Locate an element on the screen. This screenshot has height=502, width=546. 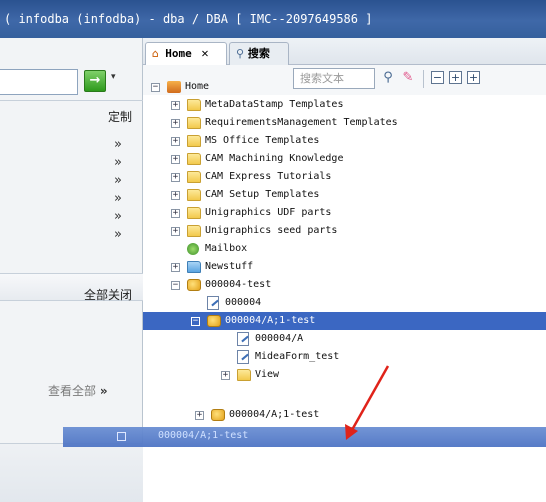
left-panel-footer is located at coordinates (71, 472).